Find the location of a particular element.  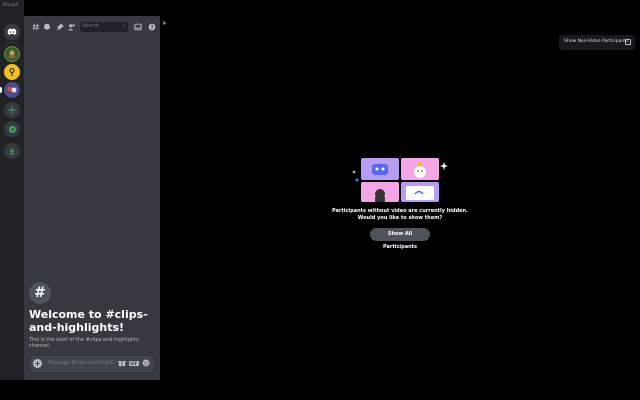

attach-plus-icon: + is located at coordinates (37, 363).